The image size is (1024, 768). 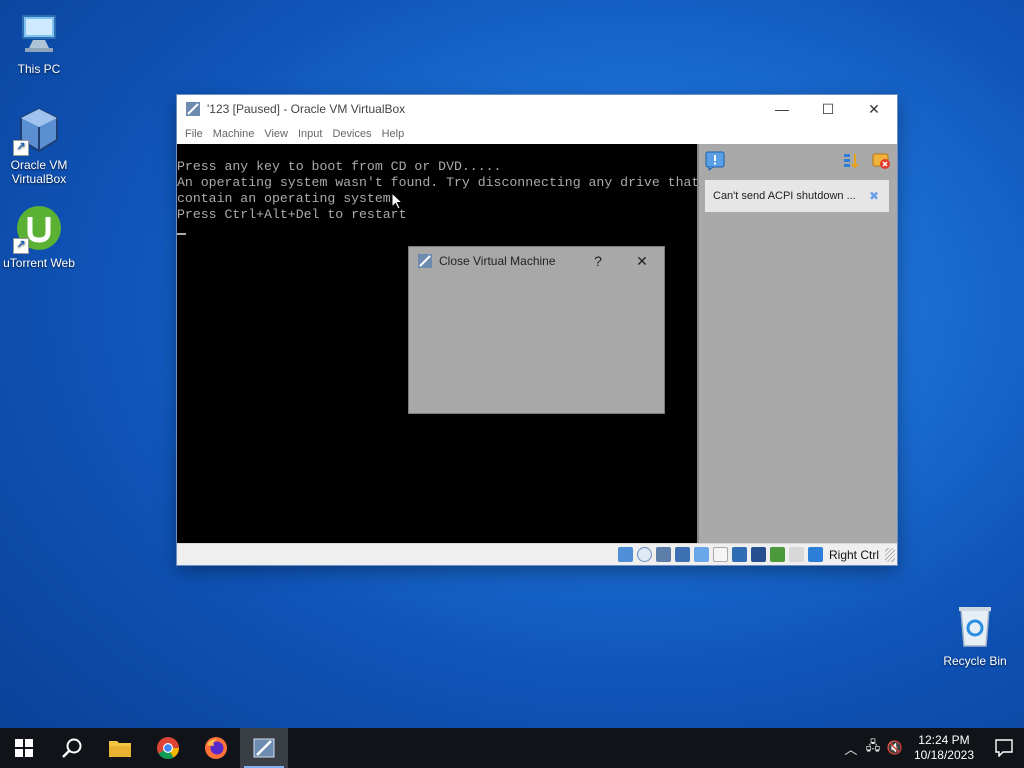 I want to click on hard-disk-icon, so click(x=625, y=554).